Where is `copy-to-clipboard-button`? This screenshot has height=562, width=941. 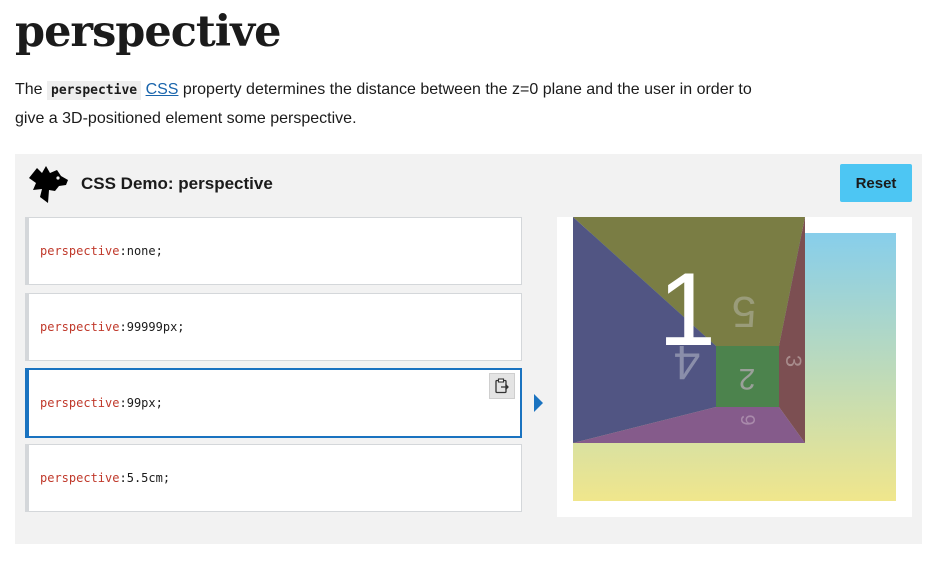
copy-to-clipboard-button is located at coordinates (502, 386).